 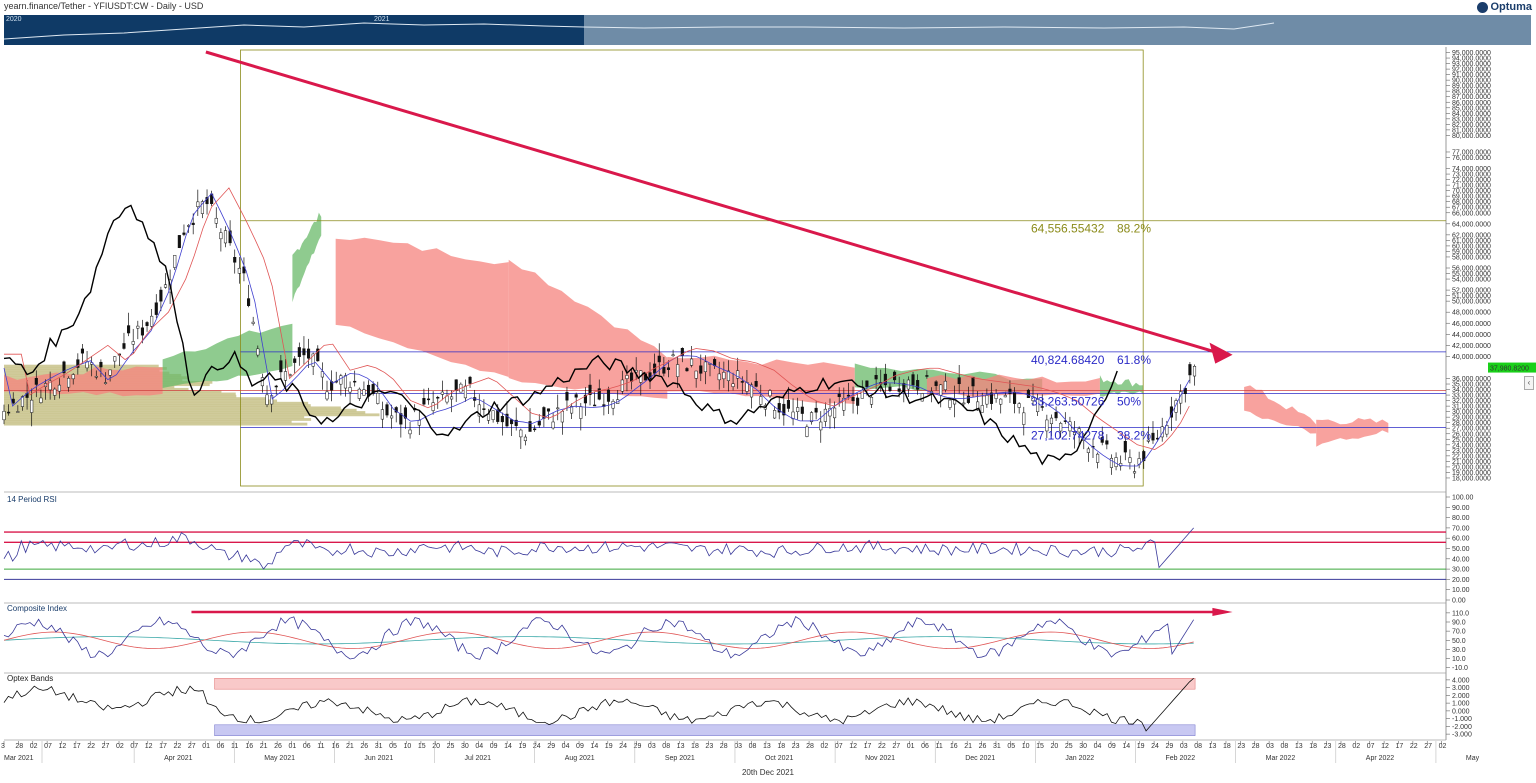 I want to click on price-y-tick-label: 76,000.0000, so click(x=1471, y=158).